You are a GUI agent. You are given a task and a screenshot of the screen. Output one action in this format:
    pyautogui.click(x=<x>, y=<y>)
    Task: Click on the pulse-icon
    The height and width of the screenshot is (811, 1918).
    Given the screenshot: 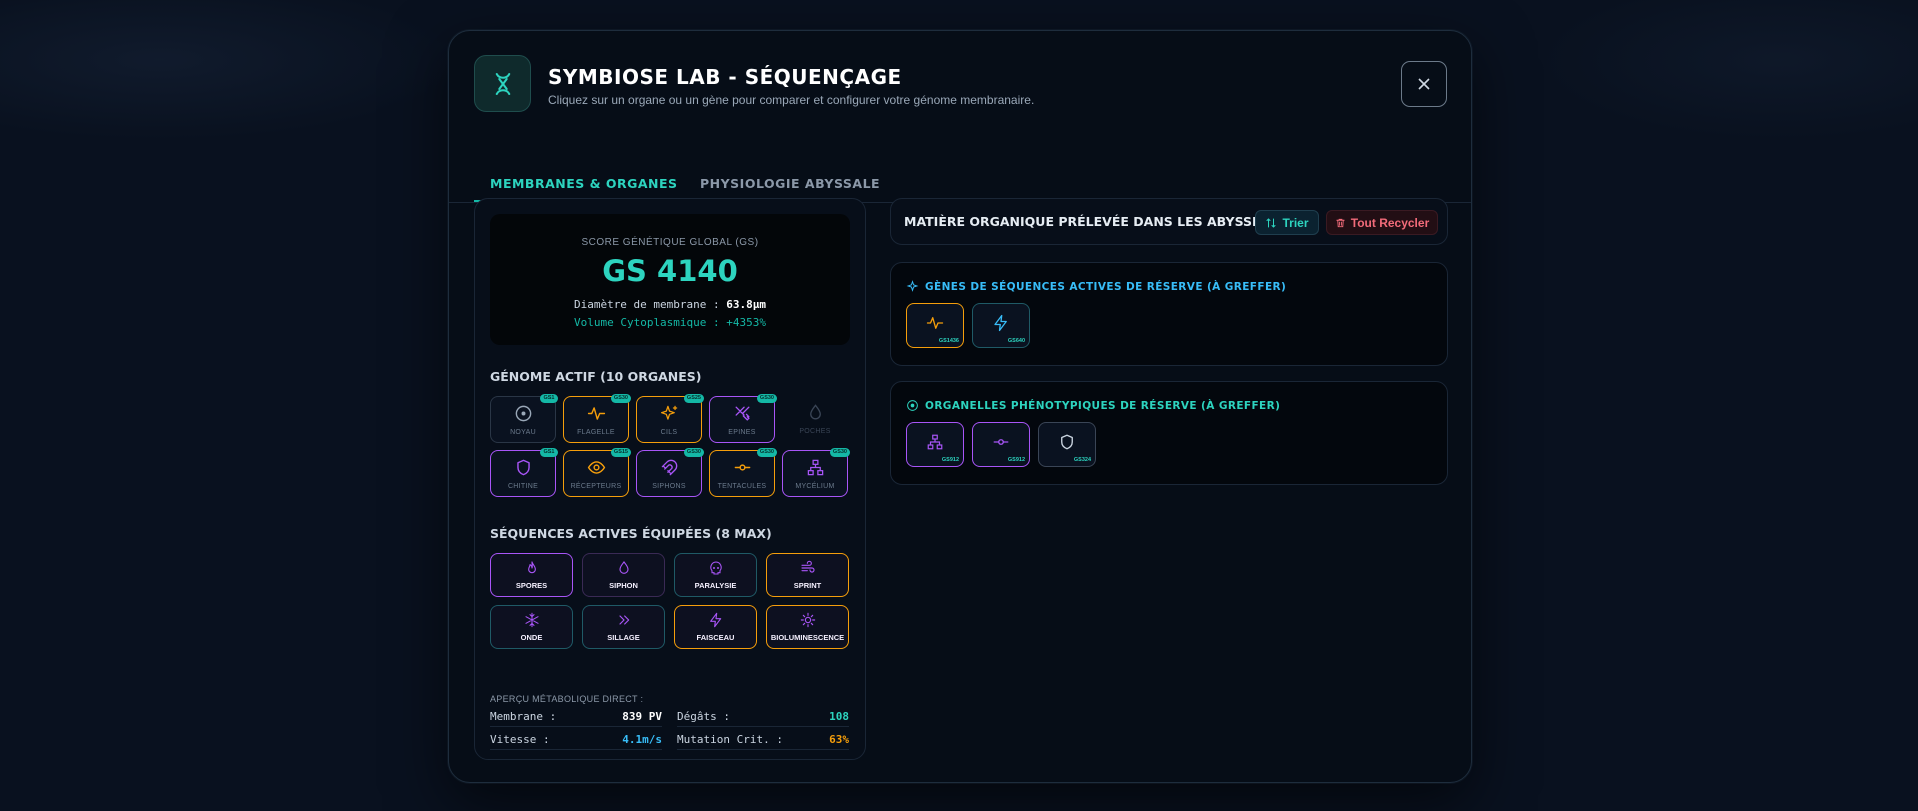 What is the action you would take?
    pyautogui.click(x=596, y=413)
    